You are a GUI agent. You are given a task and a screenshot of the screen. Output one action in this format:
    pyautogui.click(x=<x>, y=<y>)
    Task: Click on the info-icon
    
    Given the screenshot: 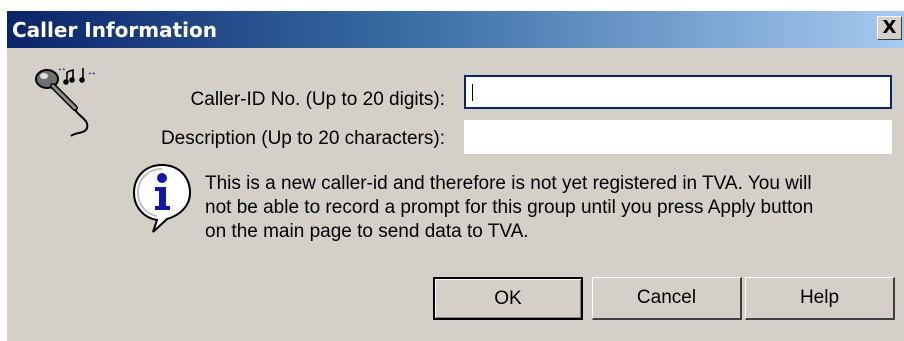 What is the action you would take?
    pyautogui.click(x=162, y=198)
    